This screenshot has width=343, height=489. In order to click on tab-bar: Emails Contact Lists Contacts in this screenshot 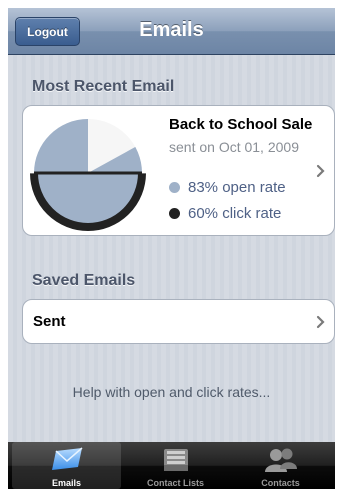, I will do `click(171, 465)`.